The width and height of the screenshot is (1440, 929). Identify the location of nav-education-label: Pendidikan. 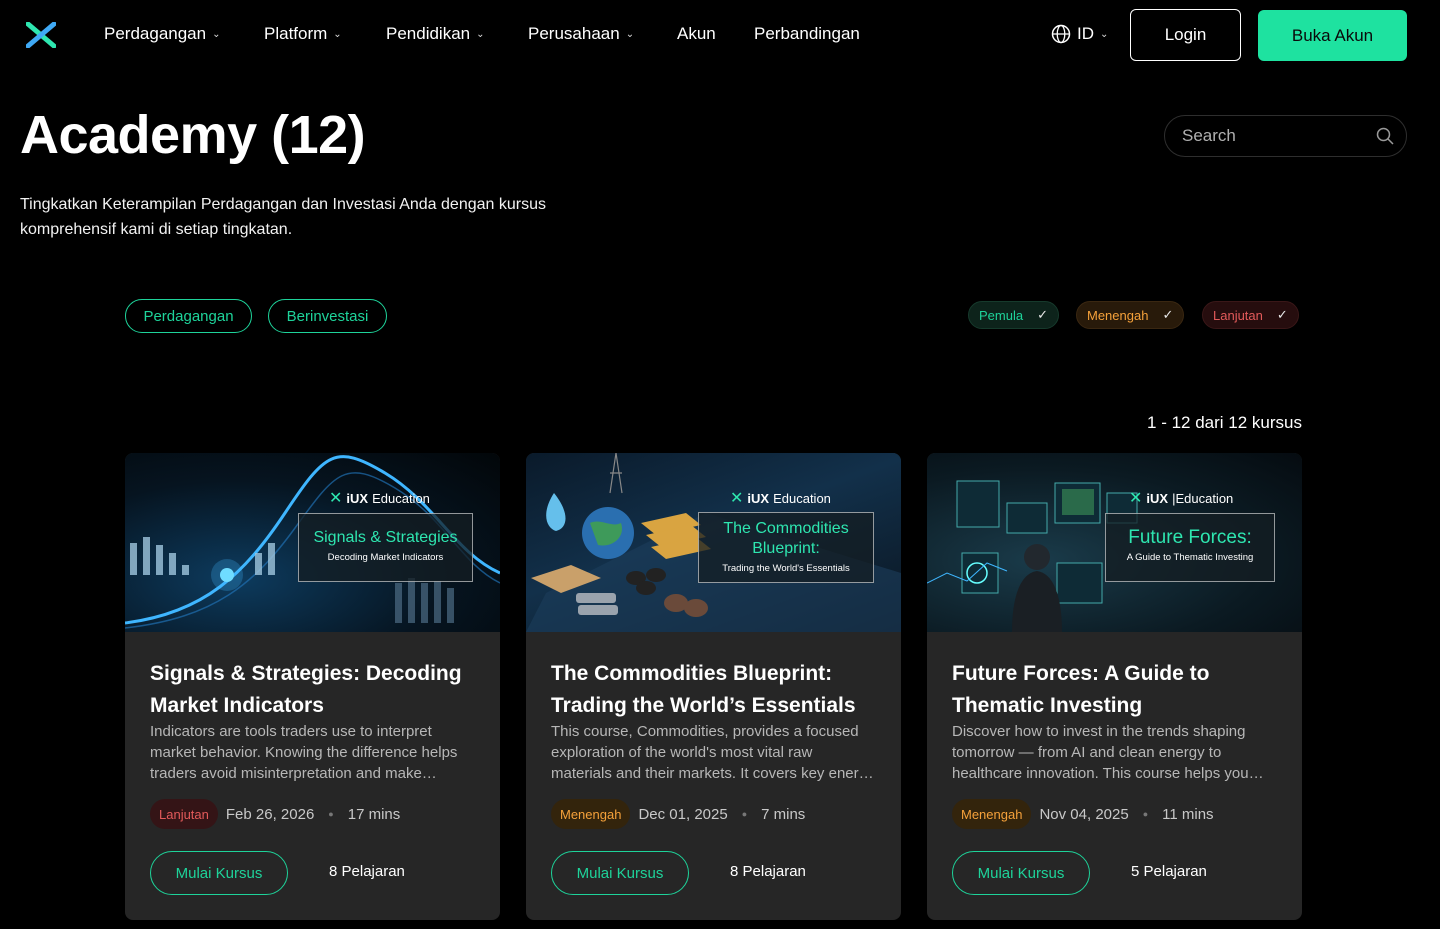
(428, 33).